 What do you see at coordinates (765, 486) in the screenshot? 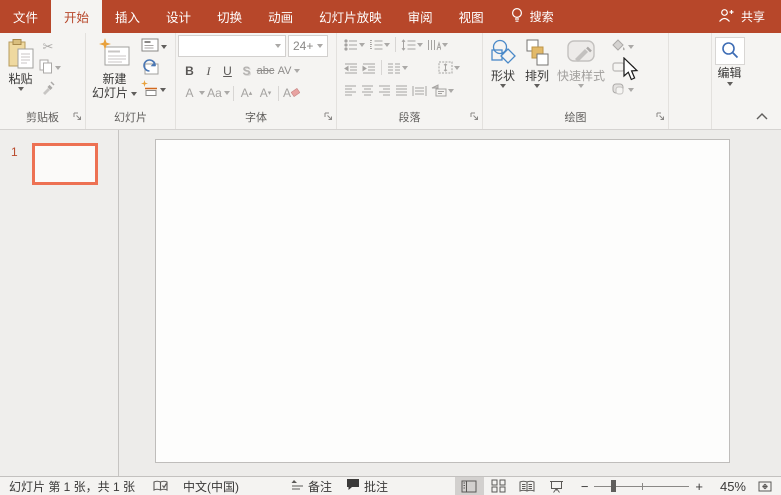
I see `fit-to-window-button` at bounding box center [765, 486].